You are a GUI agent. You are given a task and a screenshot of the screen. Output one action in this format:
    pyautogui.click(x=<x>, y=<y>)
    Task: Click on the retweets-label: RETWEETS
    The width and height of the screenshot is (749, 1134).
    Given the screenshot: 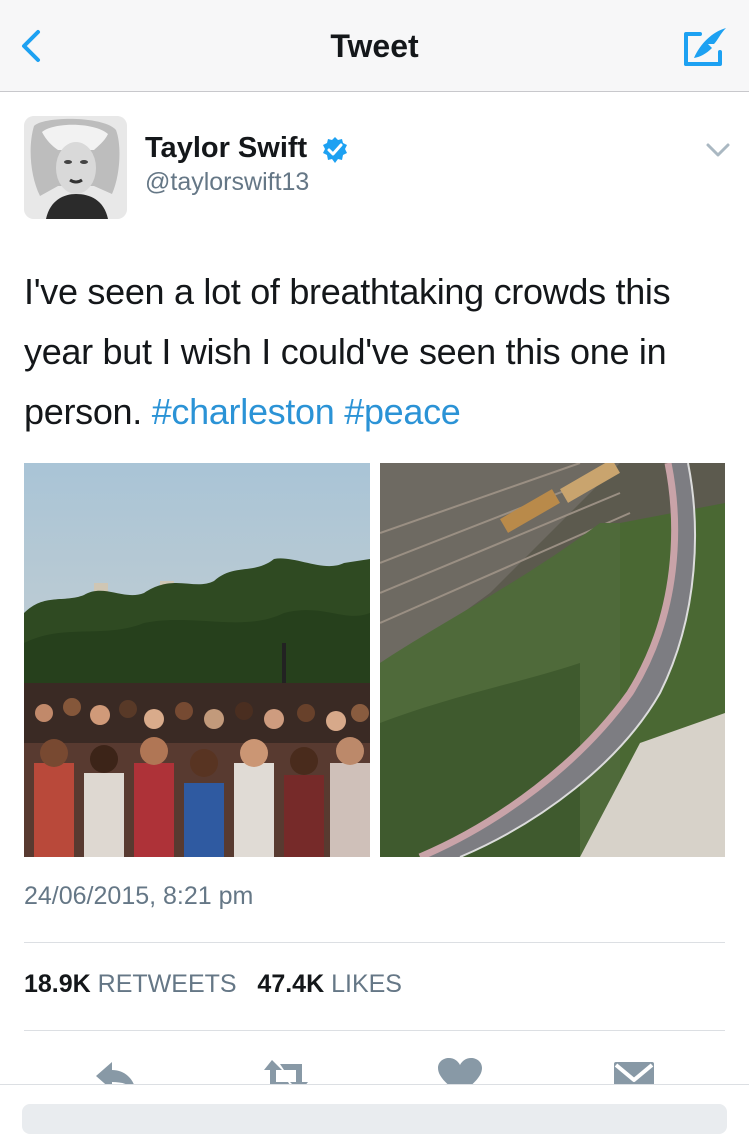 What is the action you would take?
    pyautogui.click(x=167, y=984)
    